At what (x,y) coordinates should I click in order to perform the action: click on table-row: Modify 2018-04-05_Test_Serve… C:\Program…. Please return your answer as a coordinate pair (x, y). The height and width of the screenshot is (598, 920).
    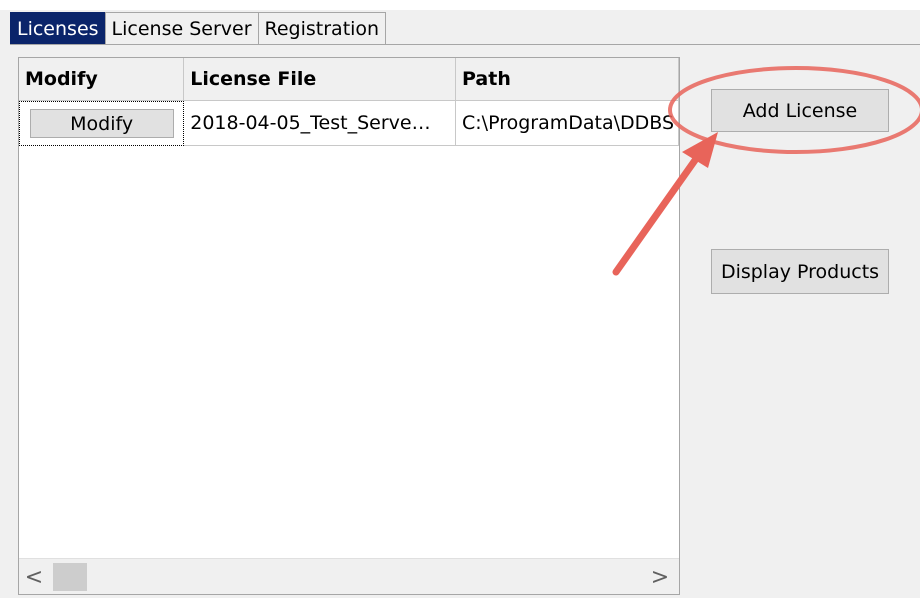
    Looking at the image, I should click on (349, 123).